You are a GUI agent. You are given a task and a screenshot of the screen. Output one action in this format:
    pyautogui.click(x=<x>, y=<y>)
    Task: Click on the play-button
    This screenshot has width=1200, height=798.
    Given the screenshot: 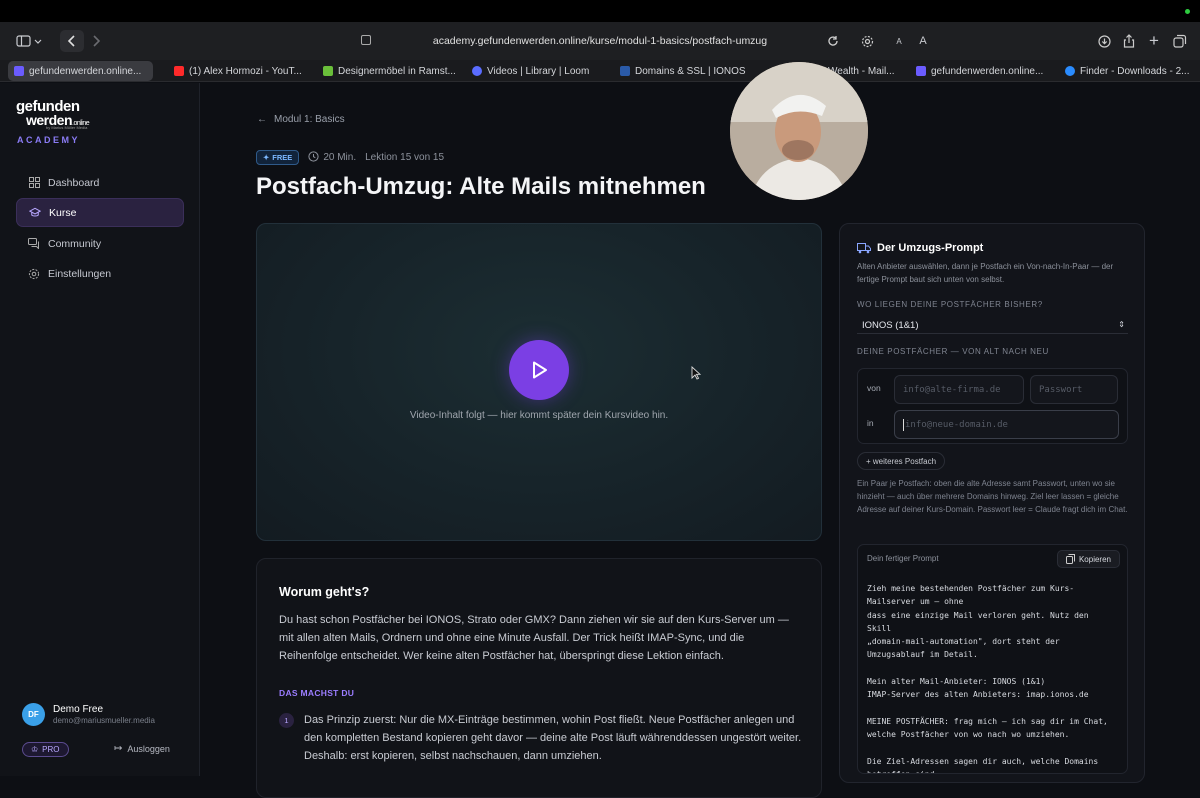 What is the action you would take?
    pyautogui.click(x=539, y=370)
    